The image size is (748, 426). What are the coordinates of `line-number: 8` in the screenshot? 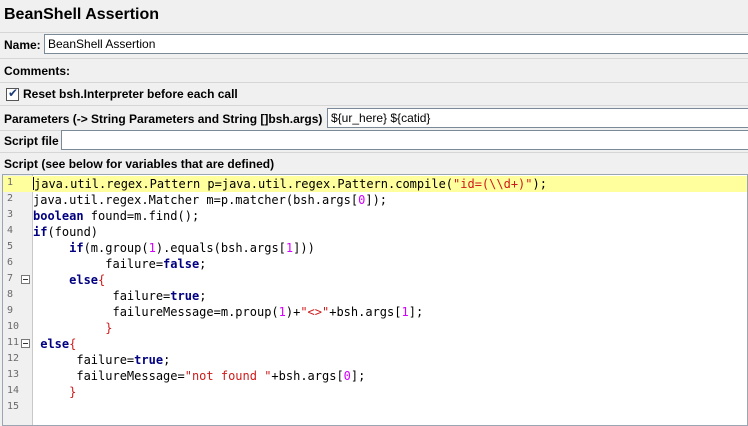 It's located at (10, 294).